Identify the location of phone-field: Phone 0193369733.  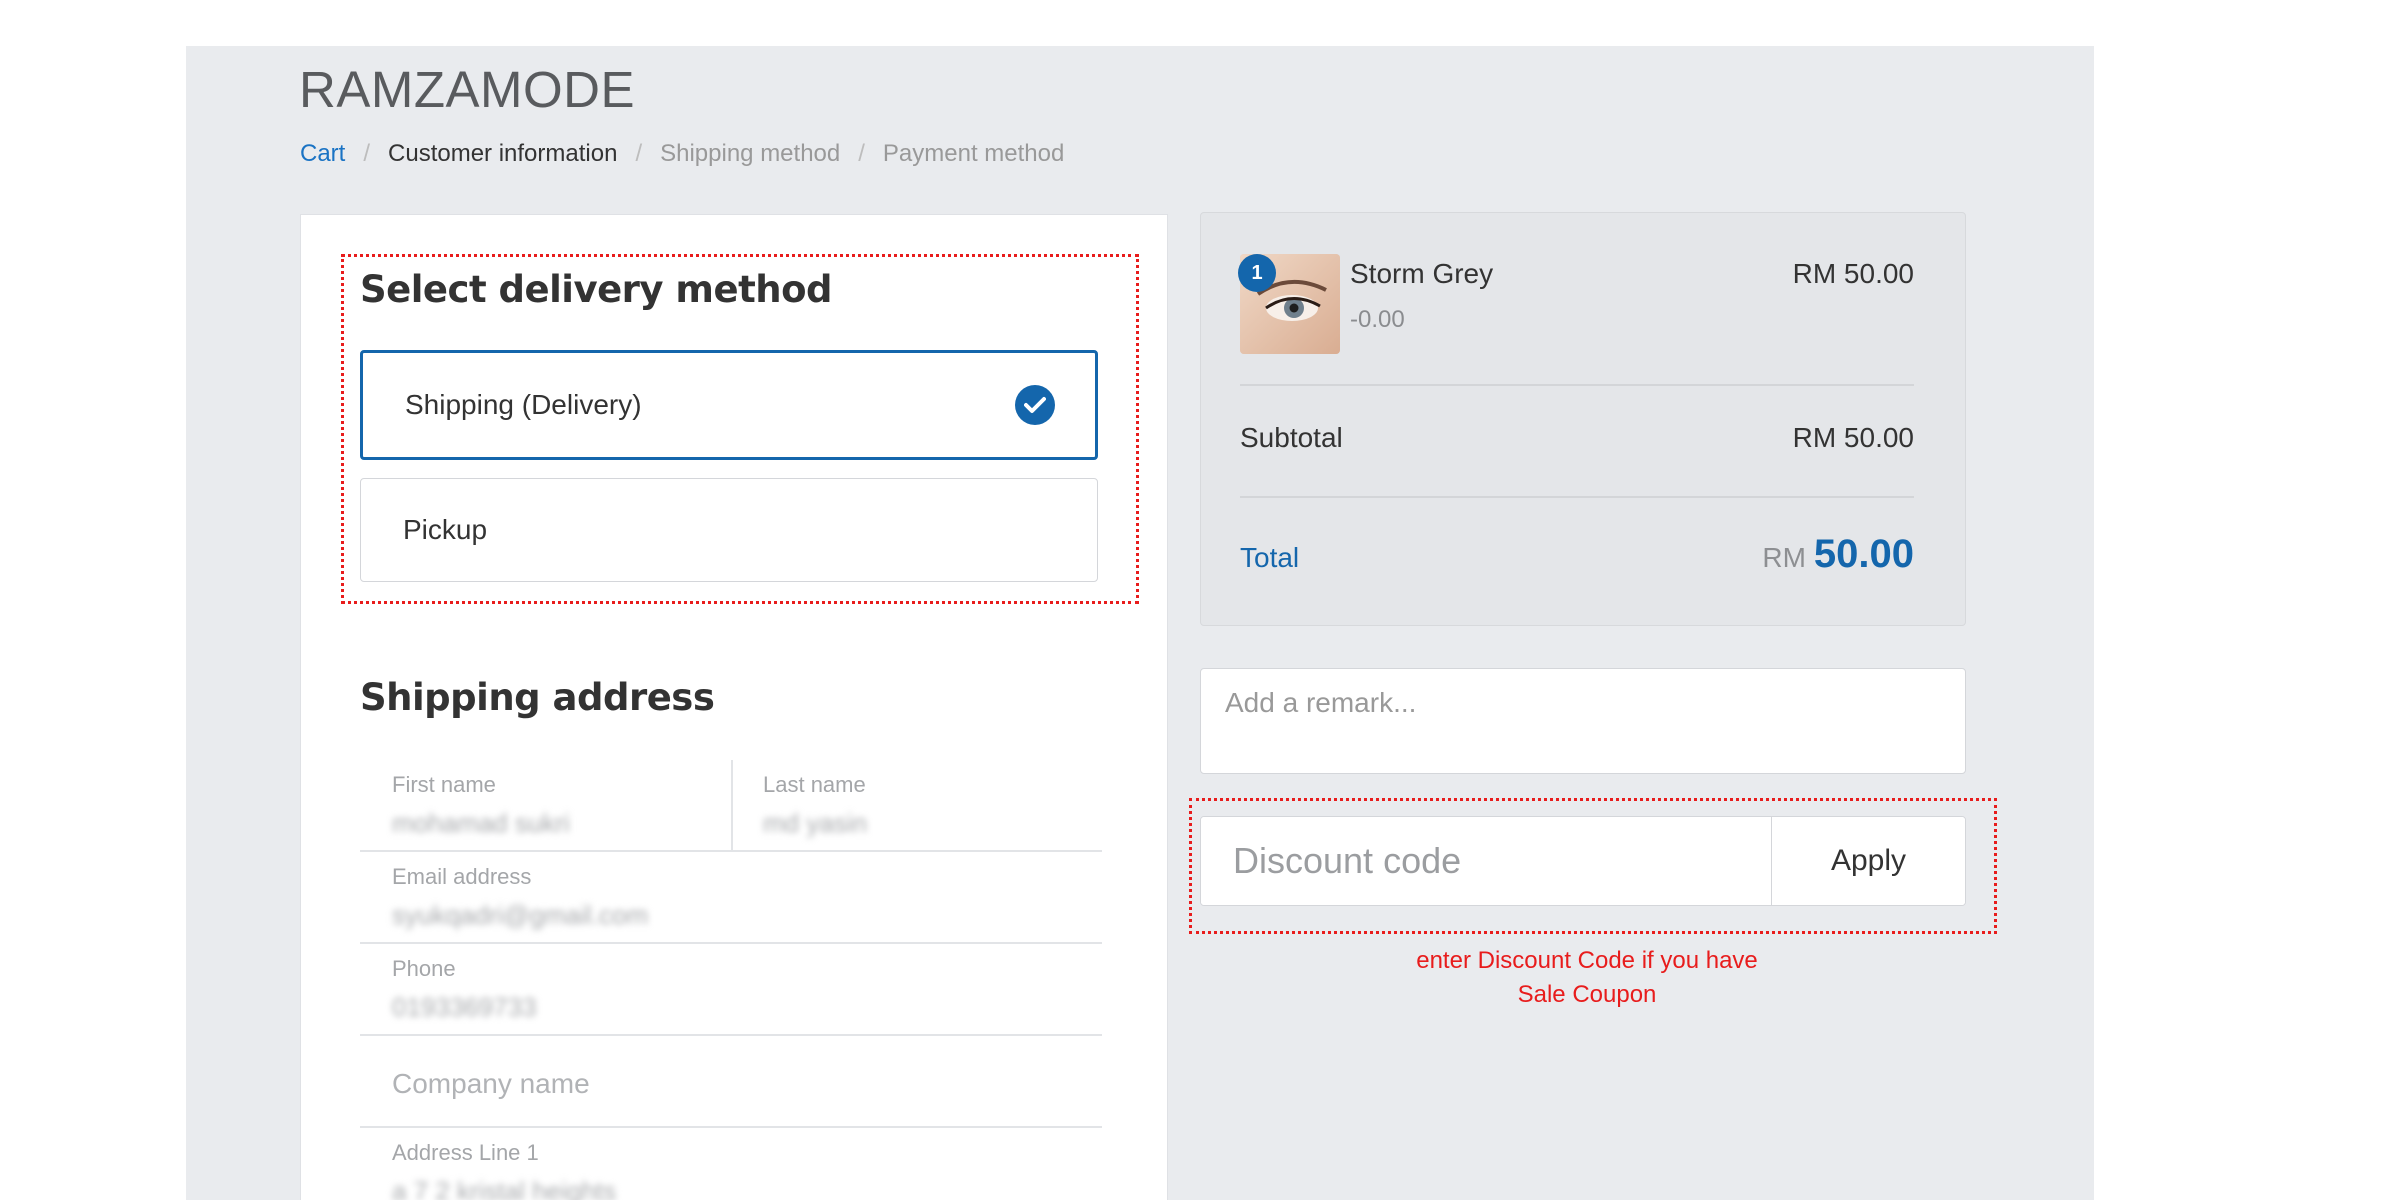
(731, 989).